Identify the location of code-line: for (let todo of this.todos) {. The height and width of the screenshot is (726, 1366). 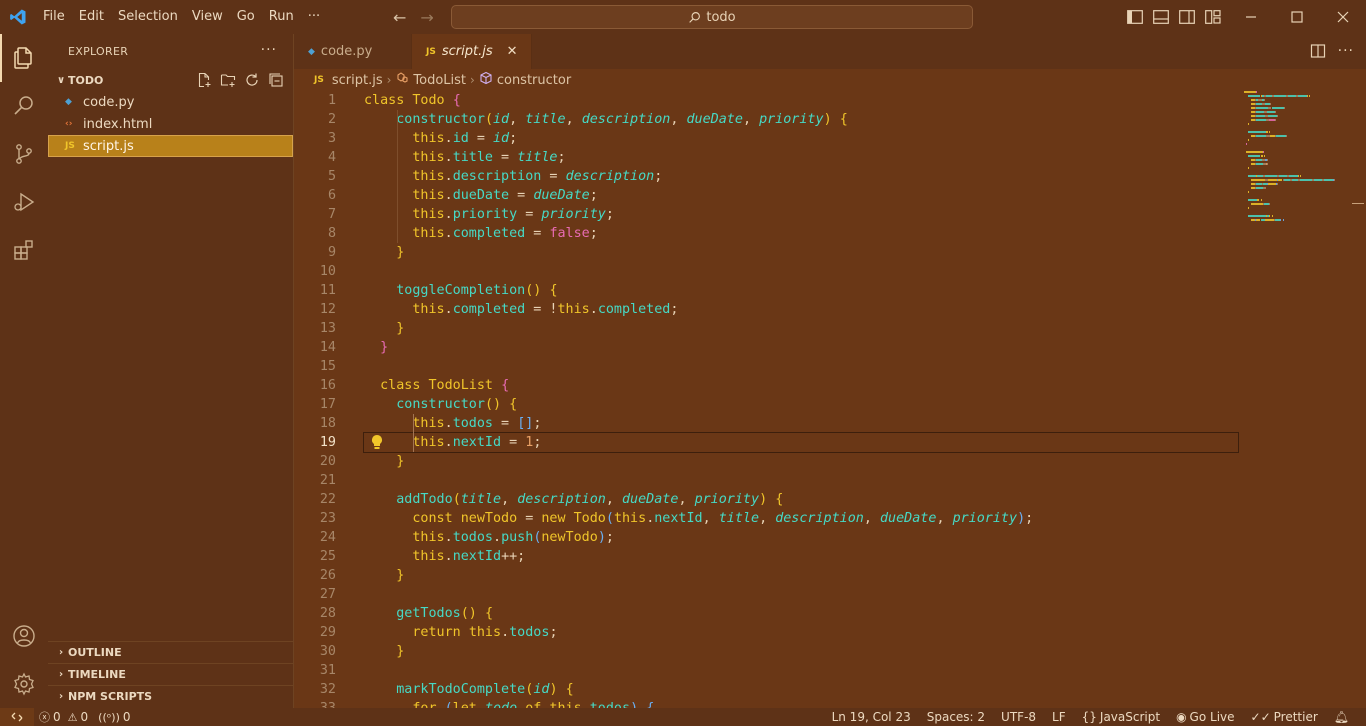
(801, 703).